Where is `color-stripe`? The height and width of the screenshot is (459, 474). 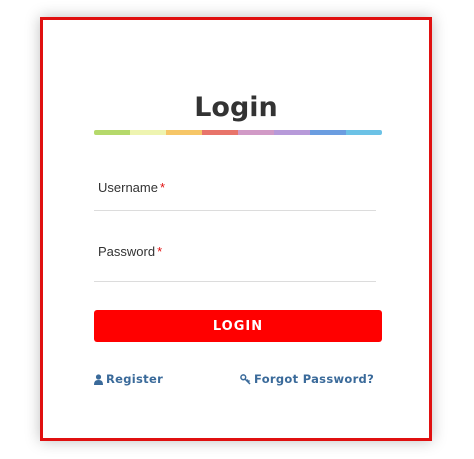 color-stripe is located at coordinates (238, 132).